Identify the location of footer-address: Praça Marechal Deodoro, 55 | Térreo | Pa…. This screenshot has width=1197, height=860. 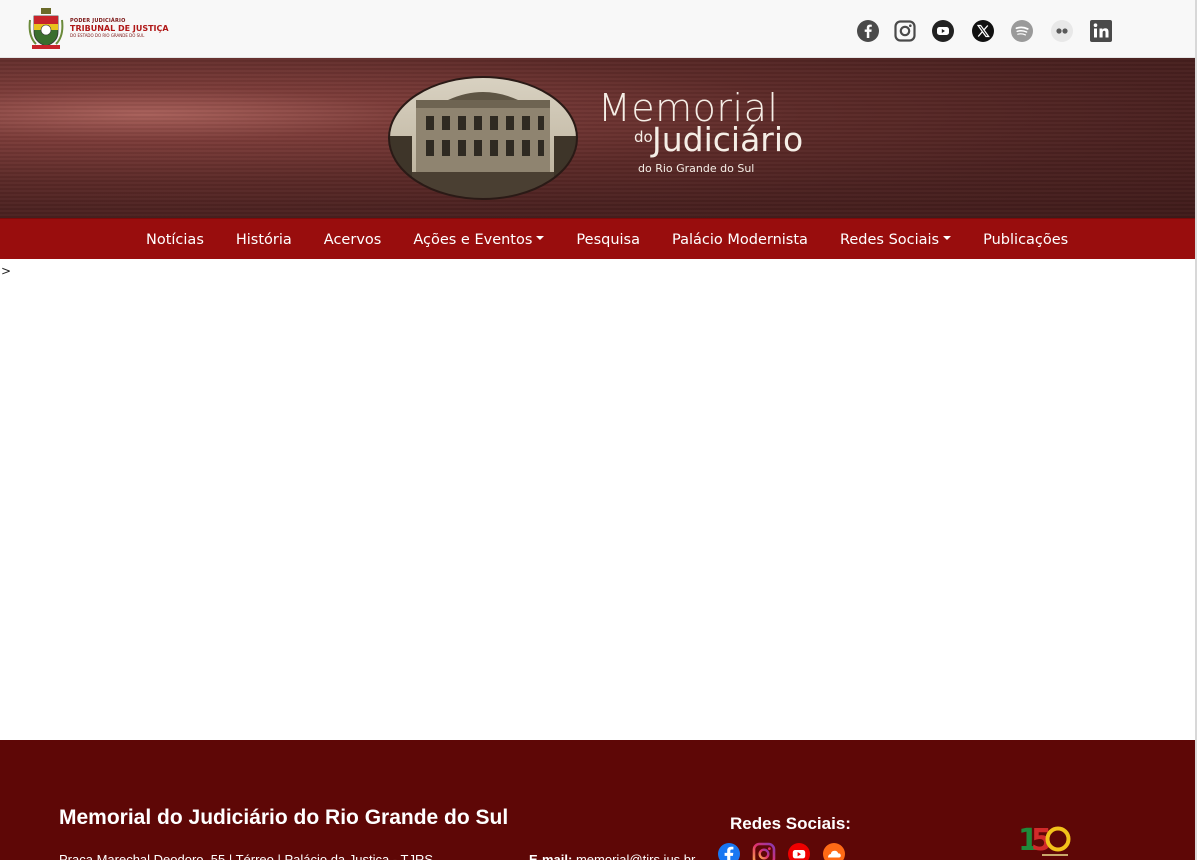
(246, 856).